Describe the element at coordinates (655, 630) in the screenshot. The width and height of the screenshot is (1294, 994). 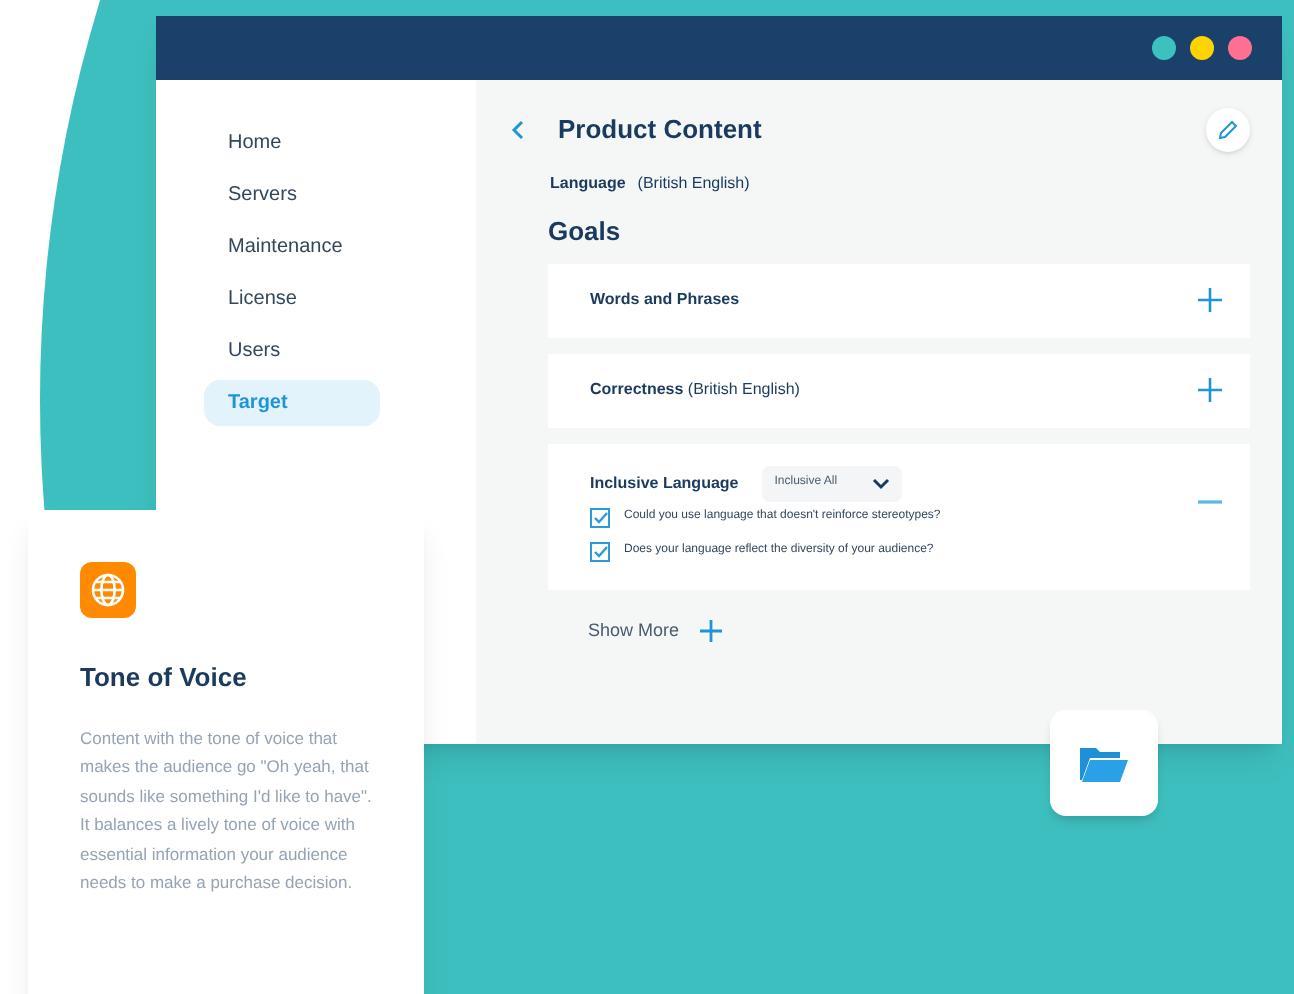
I see `show-more-button: Show More` at that location.